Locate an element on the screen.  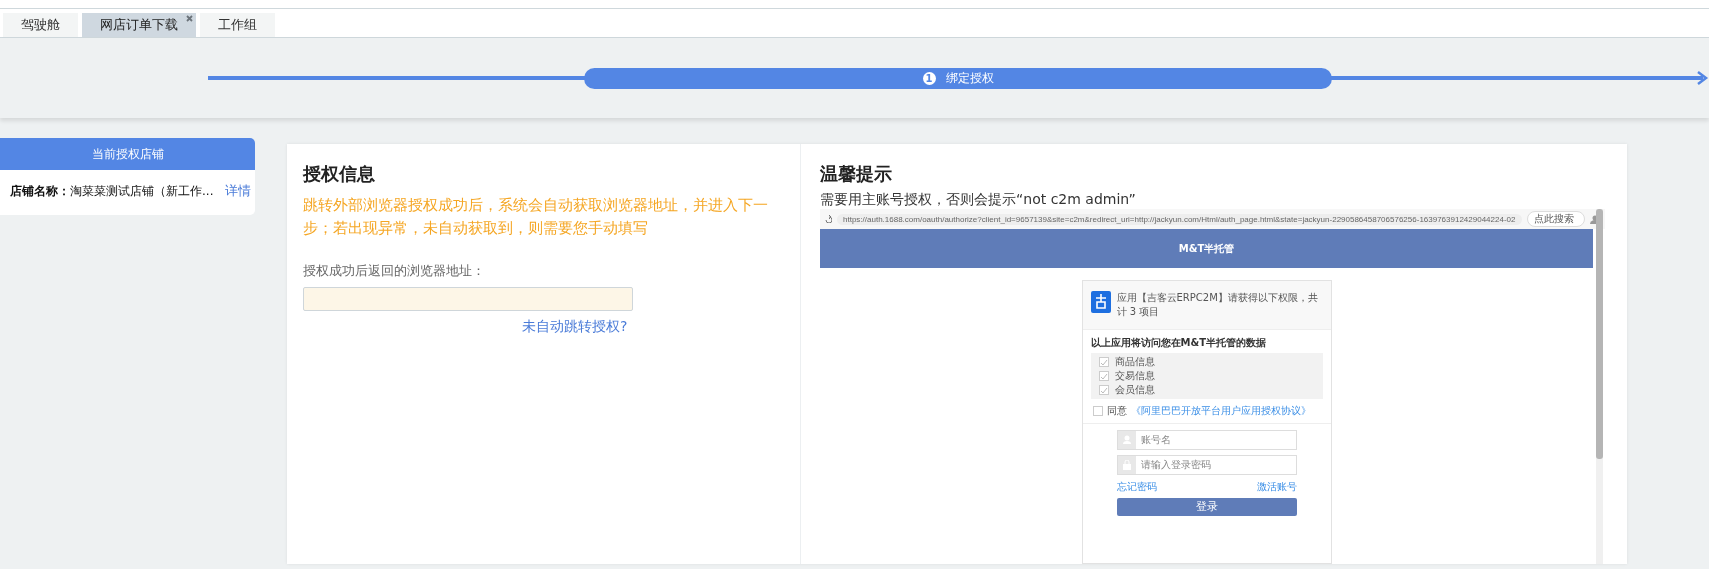
scrollbar is located at coordinates (1599, 386).